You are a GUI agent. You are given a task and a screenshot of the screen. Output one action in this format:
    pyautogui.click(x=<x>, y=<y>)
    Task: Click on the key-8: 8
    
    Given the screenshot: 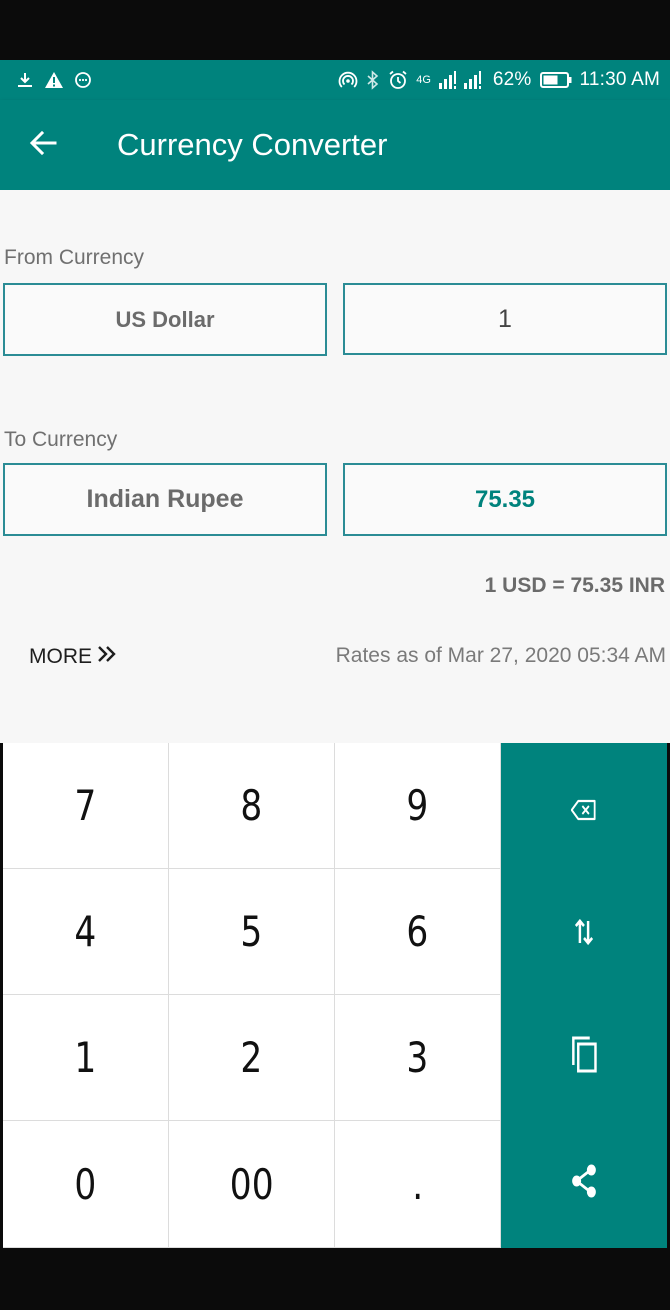 What is the action you would take?
    pyautogui.click(x=252, y=806)
    